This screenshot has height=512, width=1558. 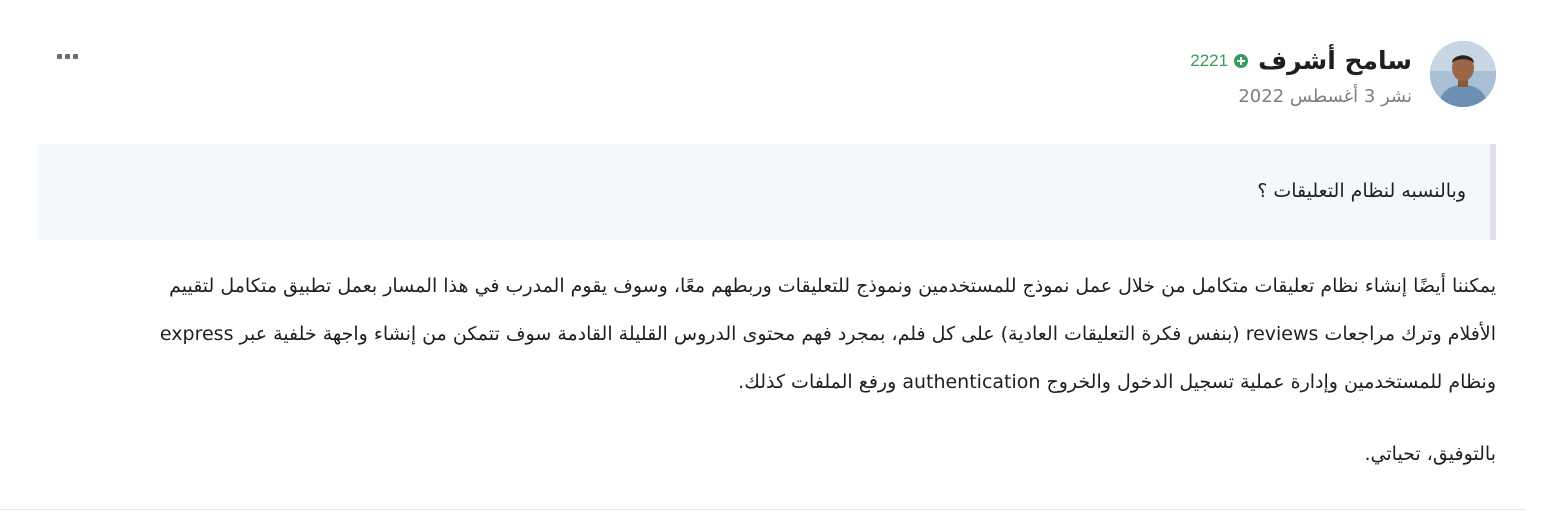 I want to click on post-signoff: بالتوفيق، تحياتي., so click(x=1430, y=454).